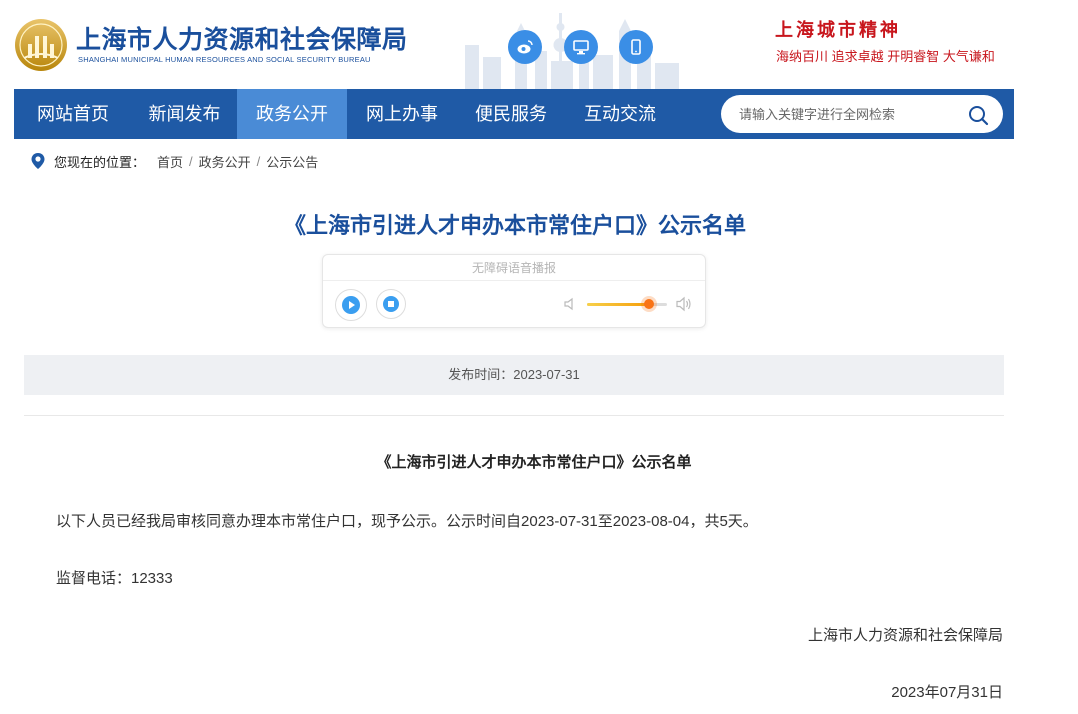 The image size is (1078, 714). Describe the element at coordinates (838, 30) in the screenshot. I see `city-spirit-title: 上海城市精神` at that location.